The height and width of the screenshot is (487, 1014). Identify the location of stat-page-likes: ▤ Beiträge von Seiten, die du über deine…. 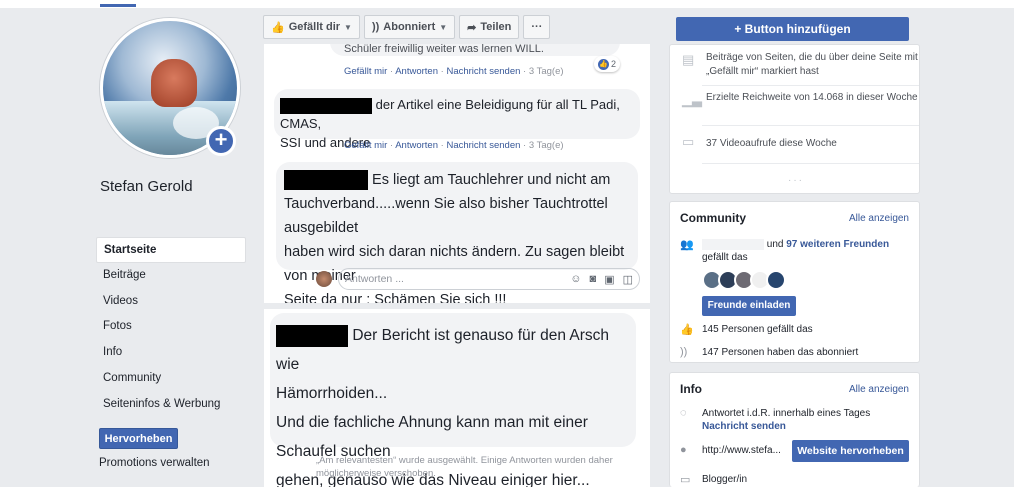
(794, 66).